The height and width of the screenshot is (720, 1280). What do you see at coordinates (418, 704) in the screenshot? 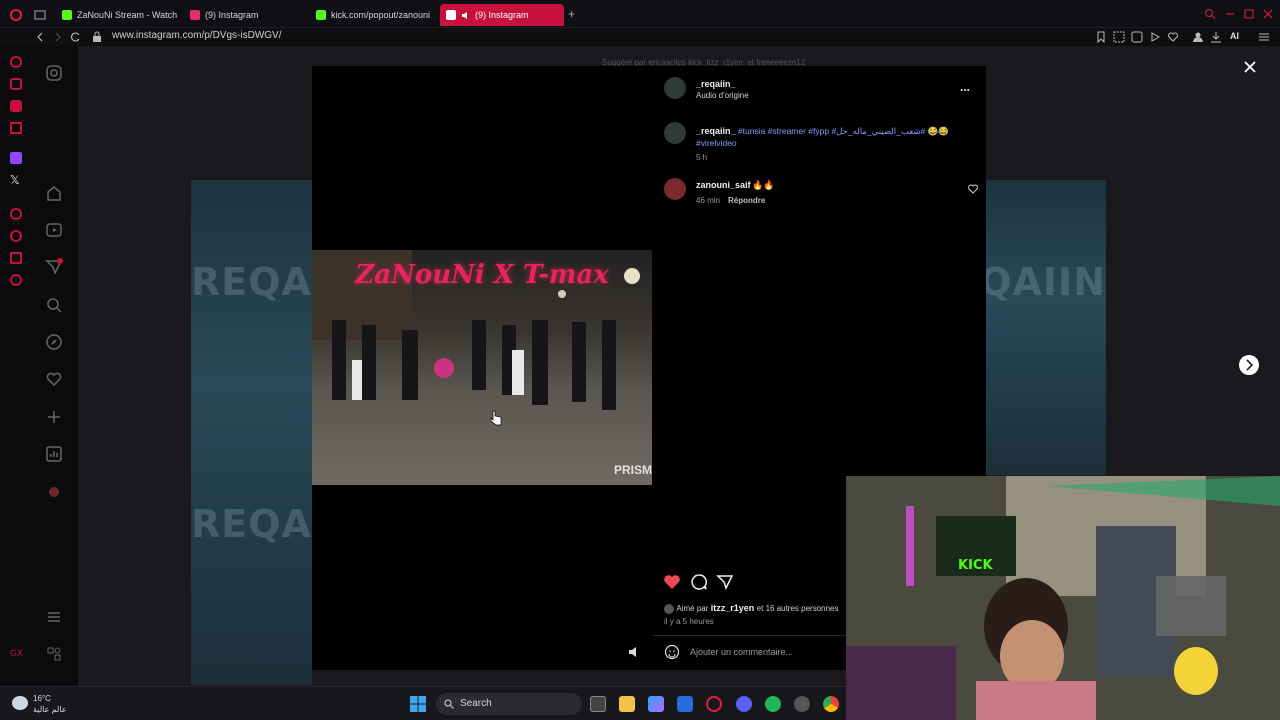
I see `windows-start-icon` at bounding box center [418, 704].